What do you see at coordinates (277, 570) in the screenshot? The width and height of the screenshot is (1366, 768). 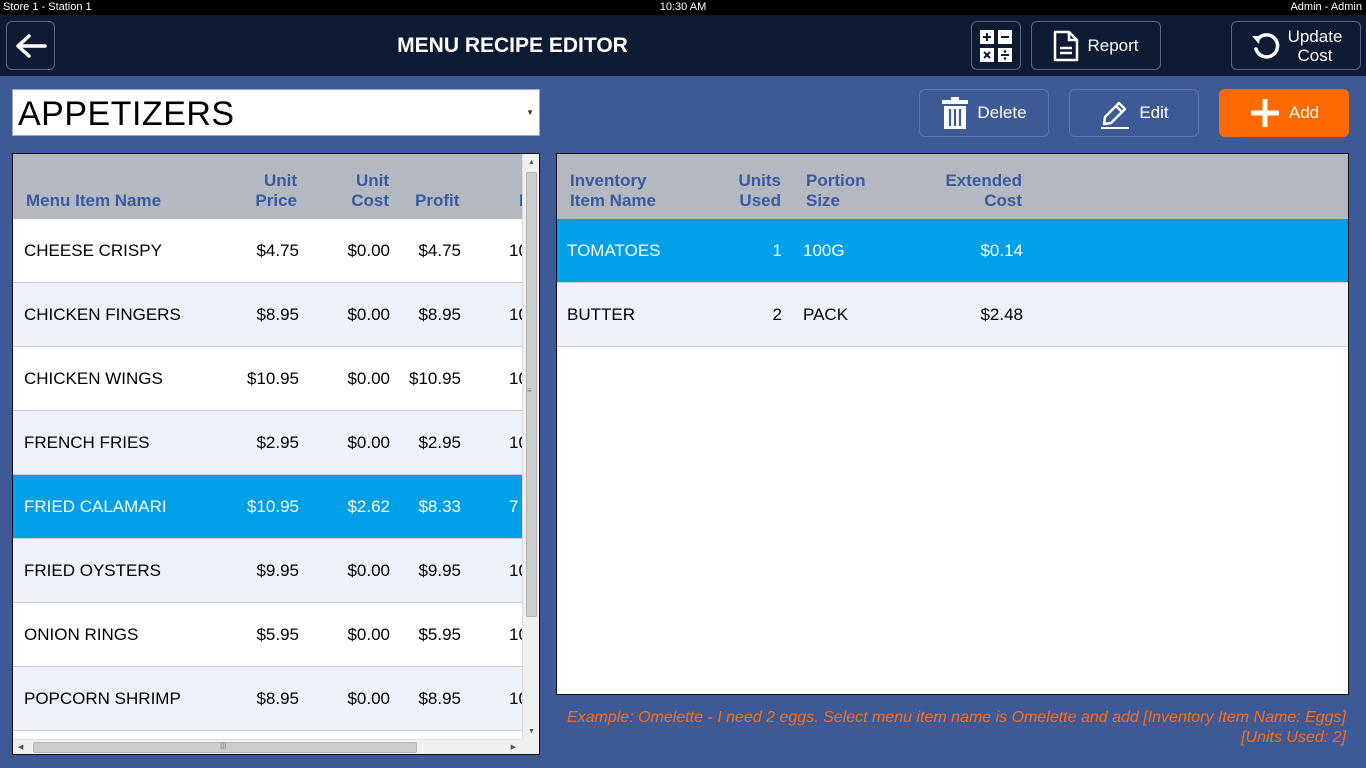 I see `cell-unit-price: $9.95` at bounding box center [277, 570].